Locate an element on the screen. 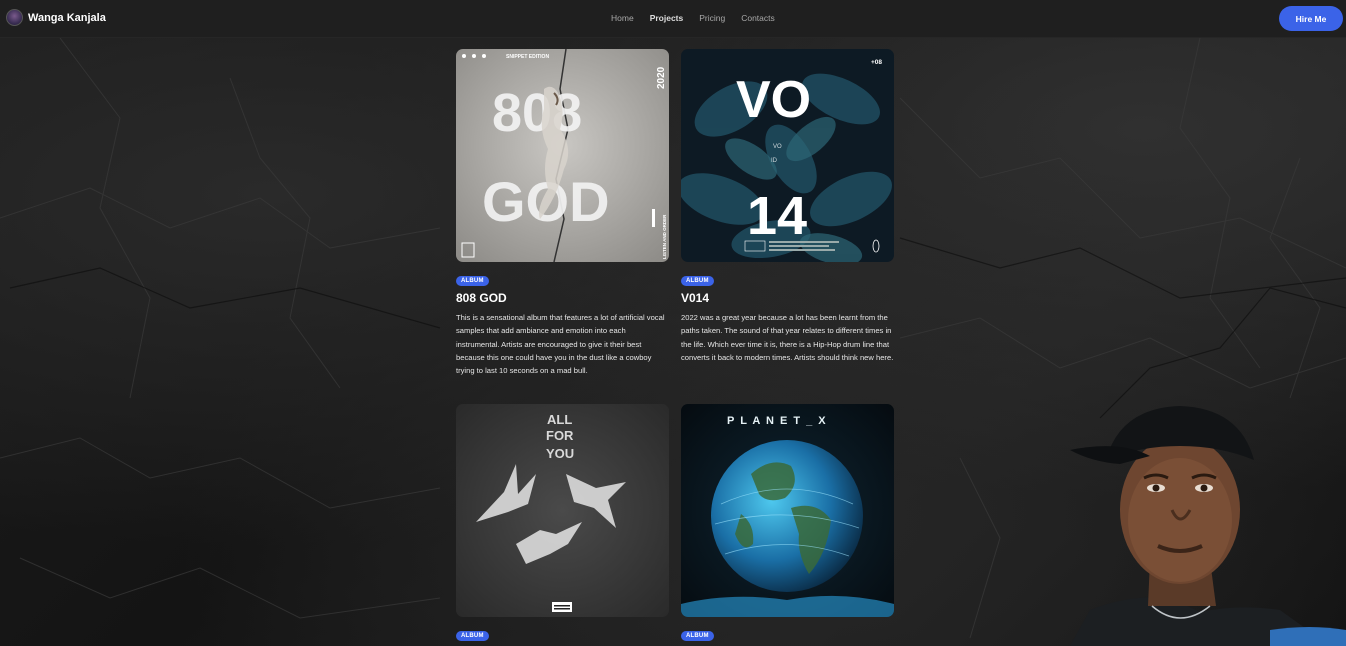 This screenshot has height=646, width=1346. nav-link-pricing: Pricing is located at coordinates (712, 18).